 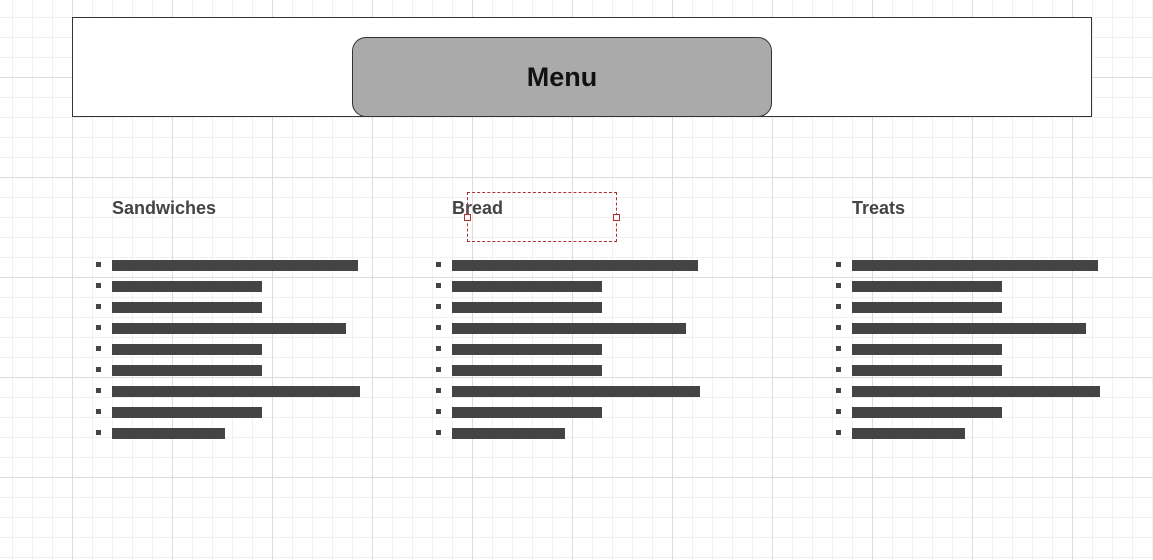 I want to click on column-heading: Sandwiches, so click(x=164, y=208).